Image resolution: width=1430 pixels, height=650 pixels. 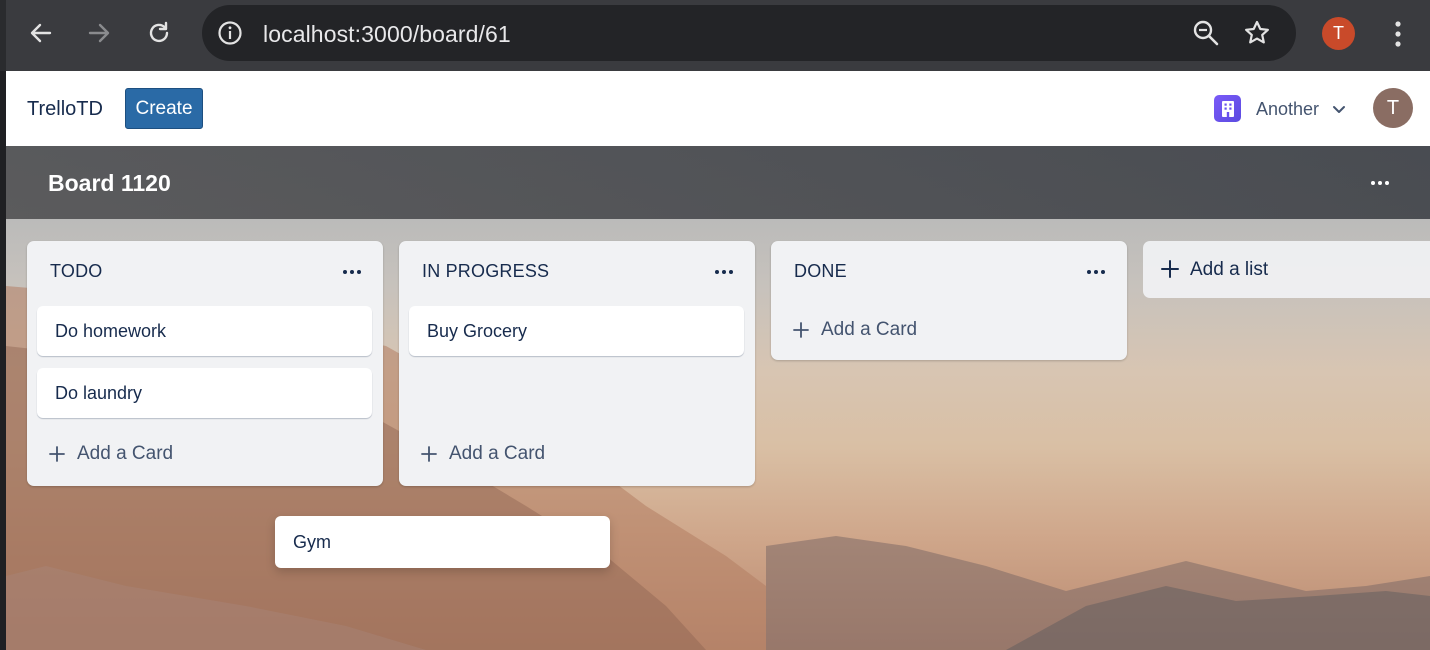 I want to click on card-title: Gym, so click(x=312, y=542).